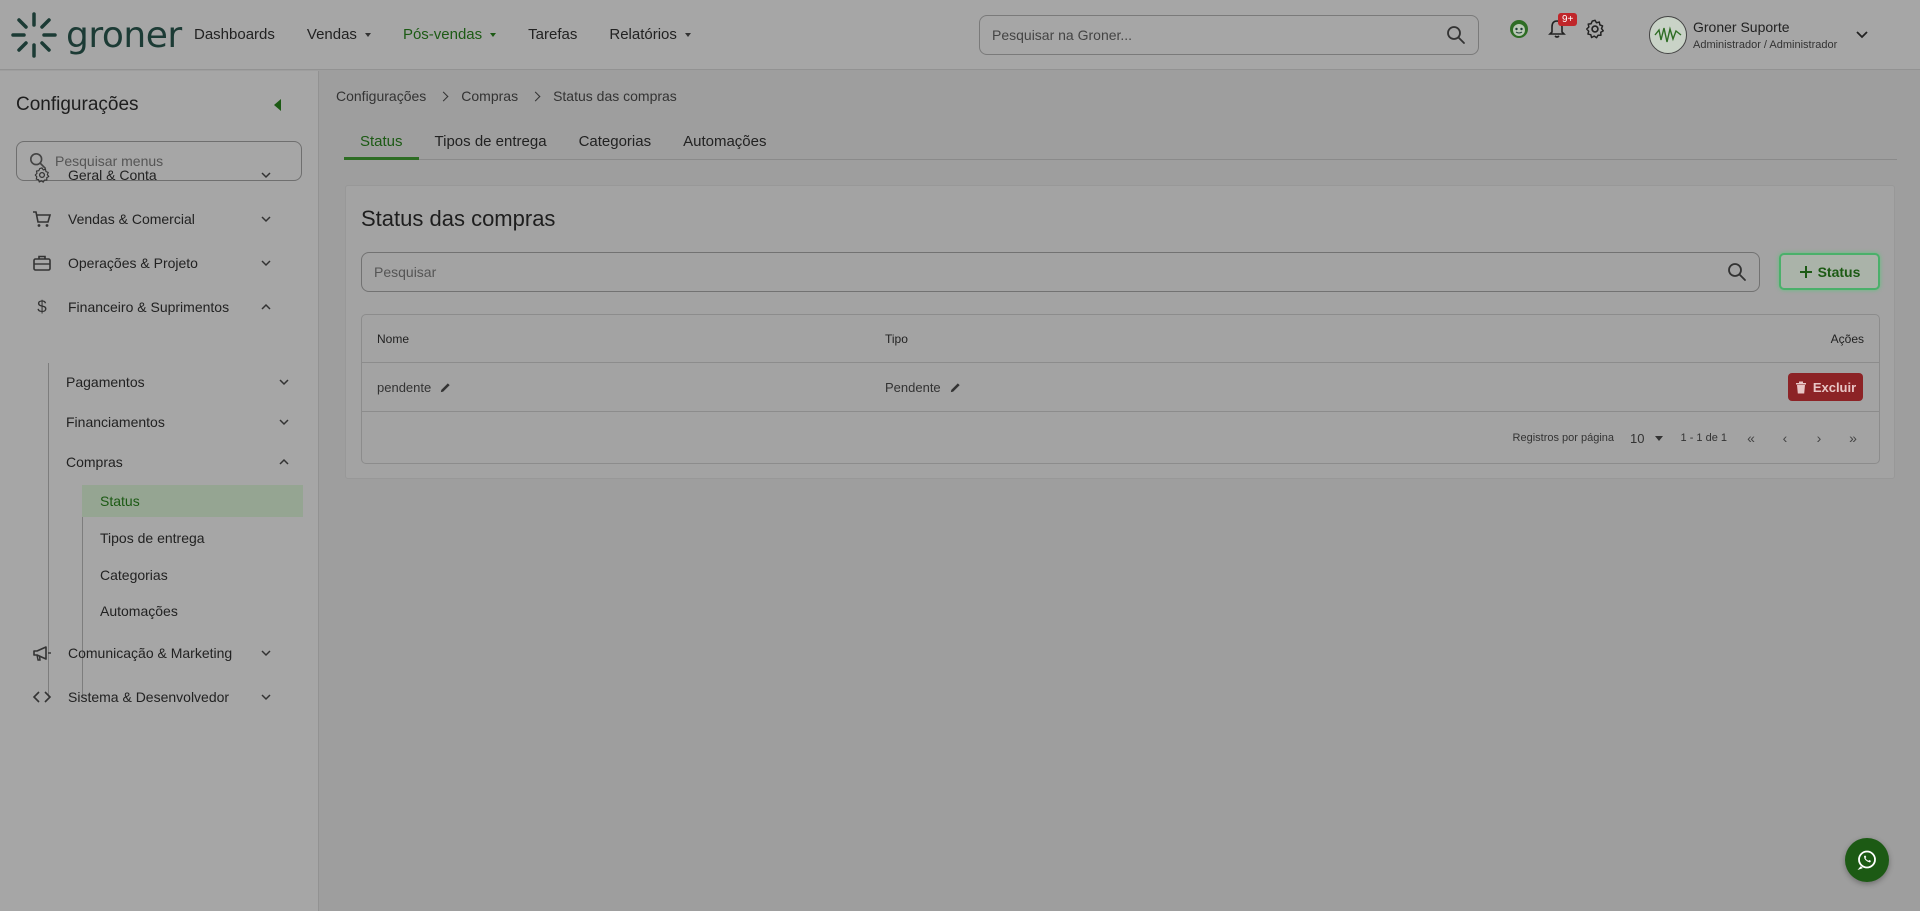 Image resolution: width=1920 pixels, height=911 pixels. I want to click on breadcrumb-configuracoes: Configurações, so click(381, 96).